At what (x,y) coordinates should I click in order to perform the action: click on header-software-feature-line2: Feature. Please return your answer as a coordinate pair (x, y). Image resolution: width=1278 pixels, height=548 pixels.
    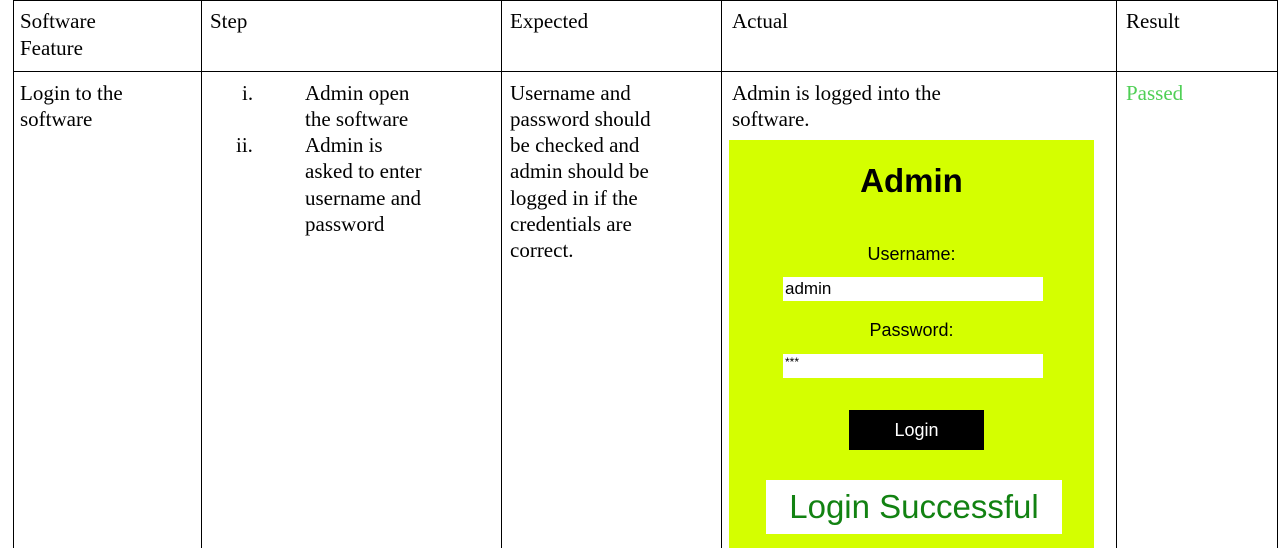
    Looking at the image, I should click on (51, 48).